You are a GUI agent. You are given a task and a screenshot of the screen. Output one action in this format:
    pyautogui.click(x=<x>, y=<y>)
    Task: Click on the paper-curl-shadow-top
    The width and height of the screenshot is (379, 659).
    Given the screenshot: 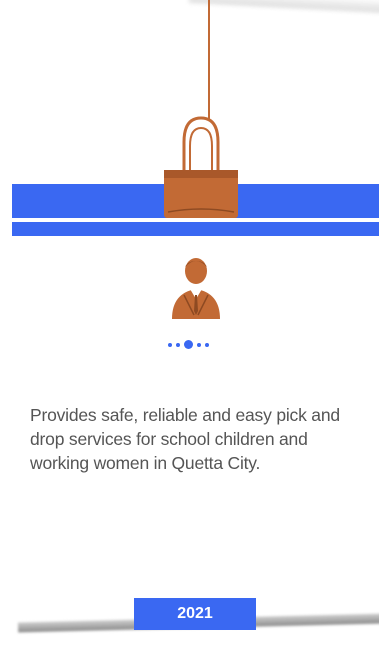 What is the action you would take?
    pyautogui.click(x=283, y=7)
    